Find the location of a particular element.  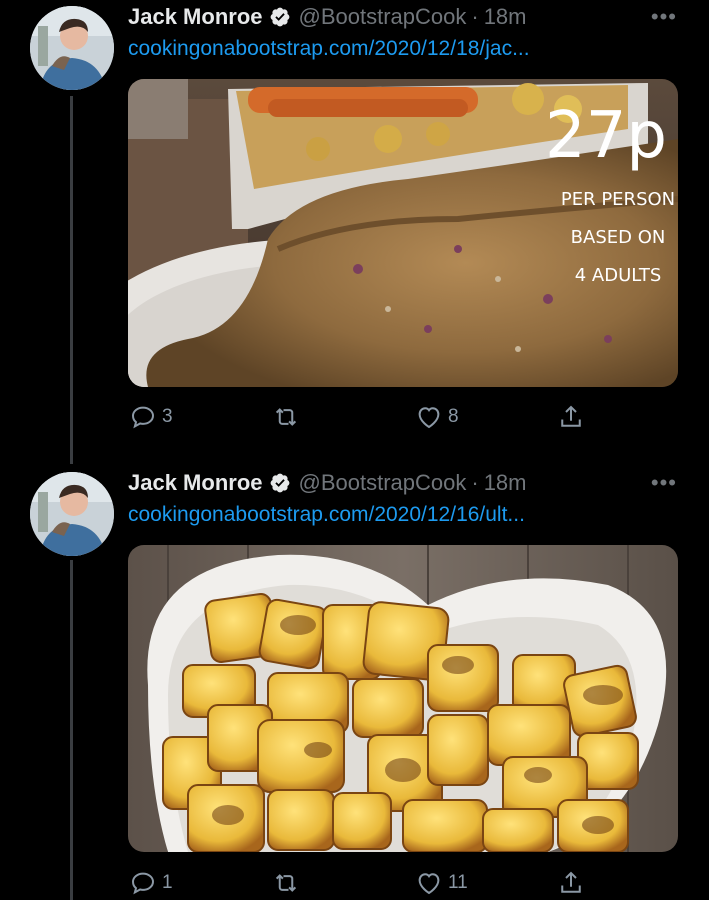

reply-button: 1 is located at coordinates (150, 883).